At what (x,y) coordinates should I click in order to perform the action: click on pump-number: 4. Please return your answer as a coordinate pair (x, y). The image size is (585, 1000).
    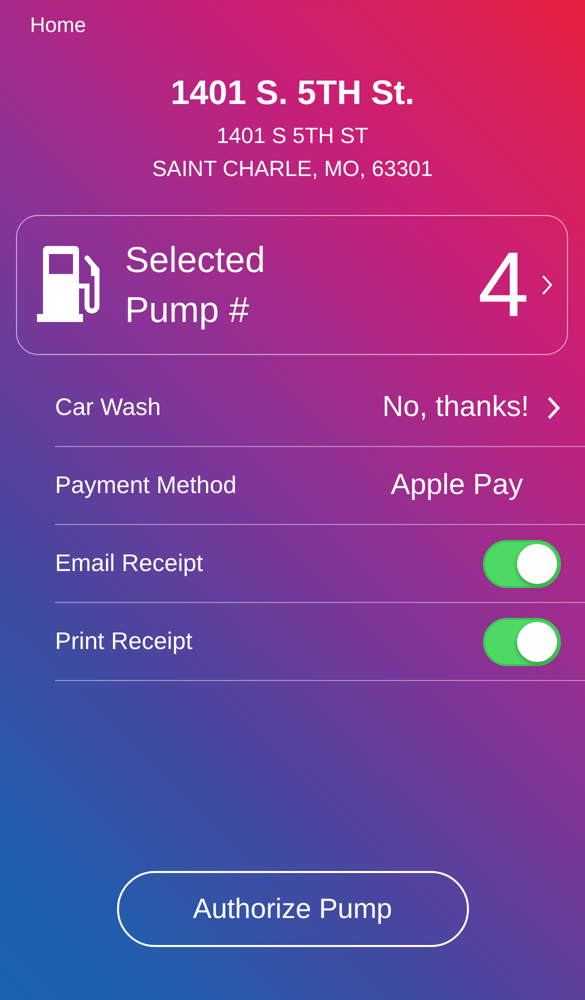
    Looking at the image, I should click on (503, 285).